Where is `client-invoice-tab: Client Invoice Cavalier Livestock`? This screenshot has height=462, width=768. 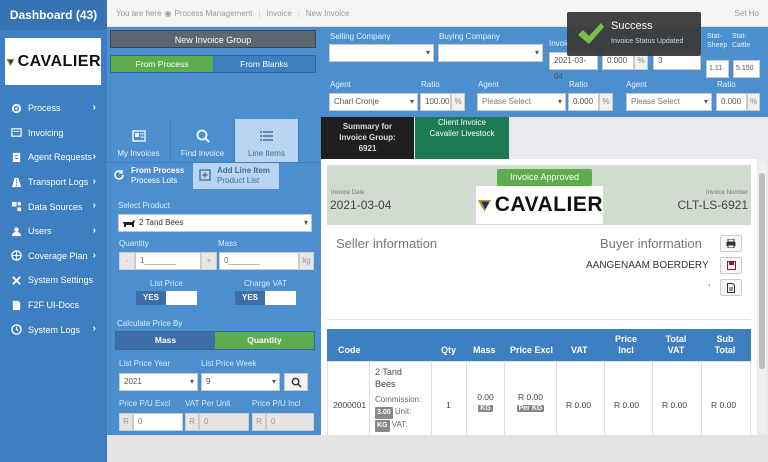 client-invoice-tab: Client Invoice Cavalier Livestock is located at coordinates (462, 138).